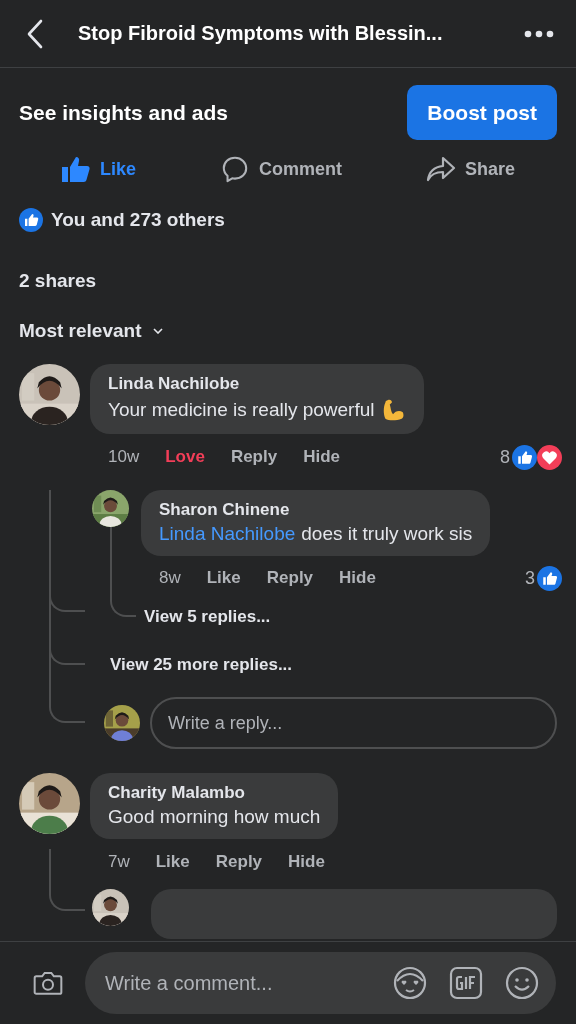  I want to click on emoji-icon, so click(522, 983).